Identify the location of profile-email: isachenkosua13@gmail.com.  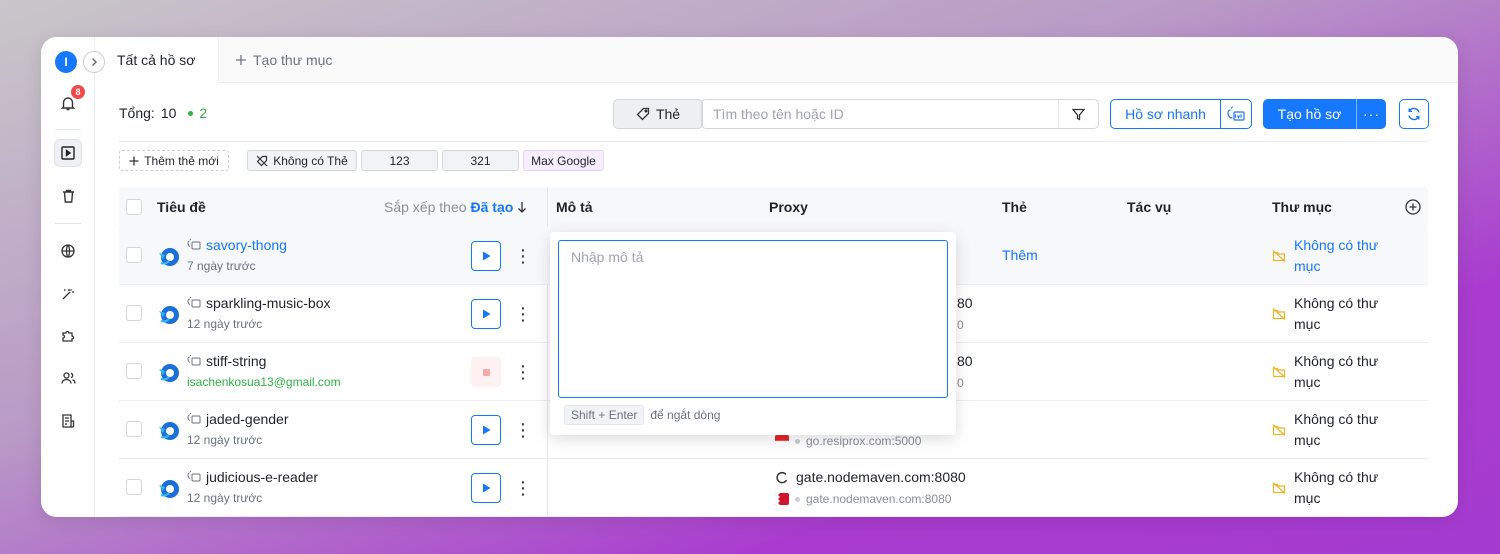
(264, 382).